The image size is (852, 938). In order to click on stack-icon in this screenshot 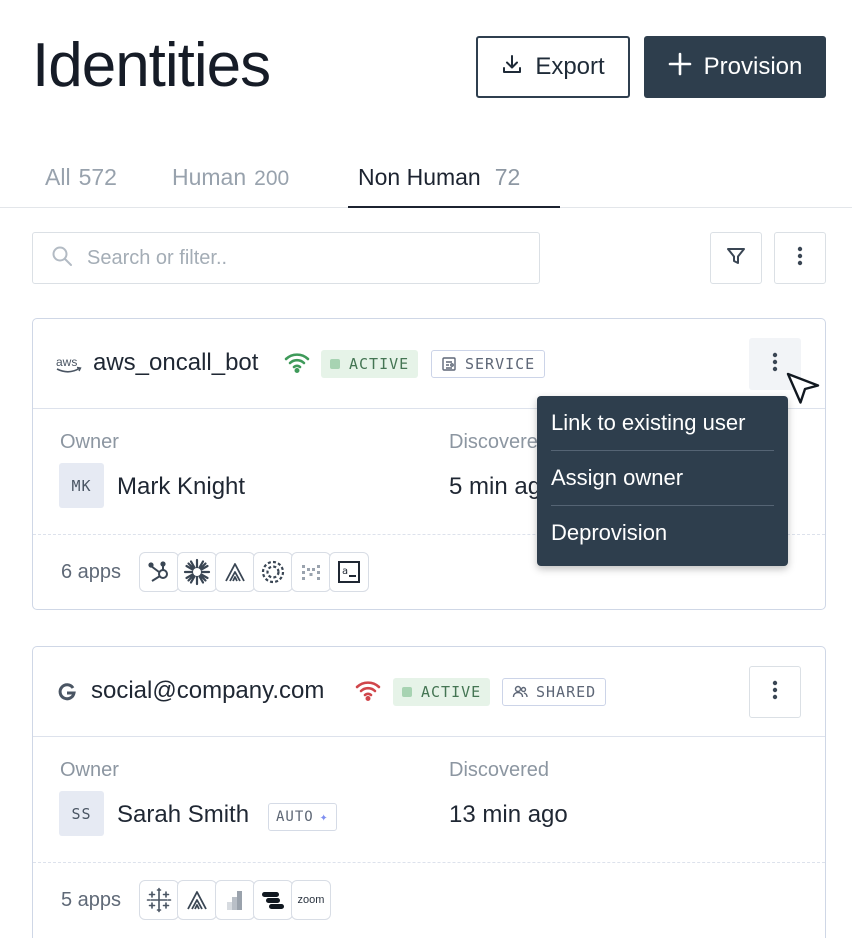, I will do `click(273, 900)`.